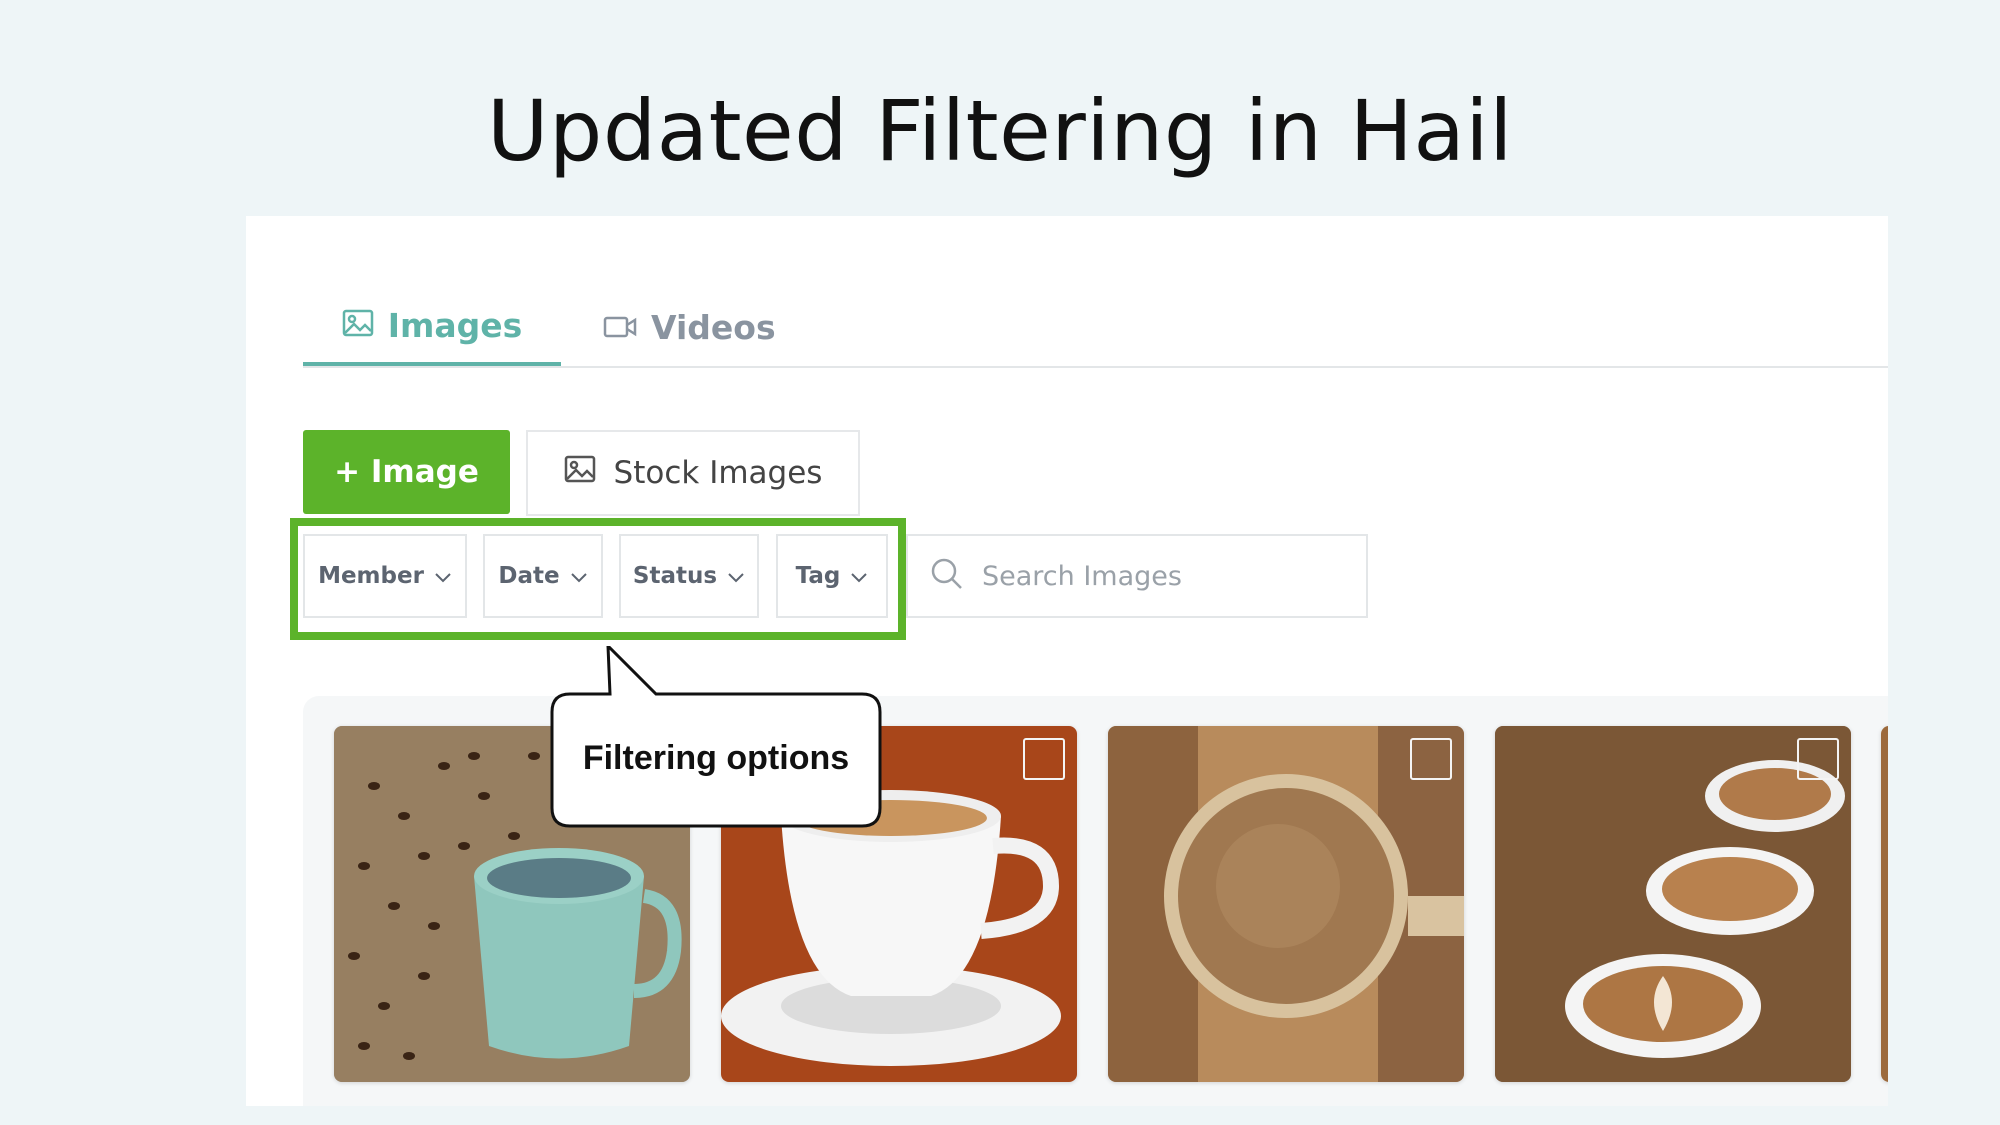  Describe the element at coordinates (947, 576) in the screenshot. I see `search-icon` at that location.